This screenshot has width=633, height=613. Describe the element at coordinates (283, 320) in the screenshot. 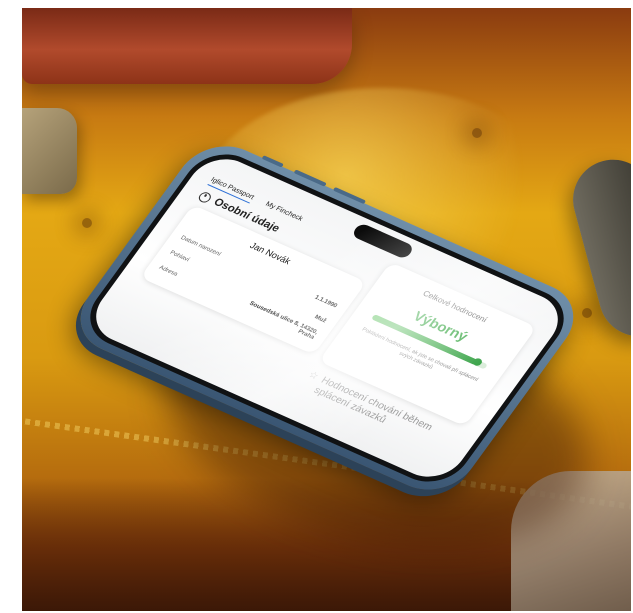

I see `row-value-address: Sousedská ulice 8, 14320, Praha` at that location.